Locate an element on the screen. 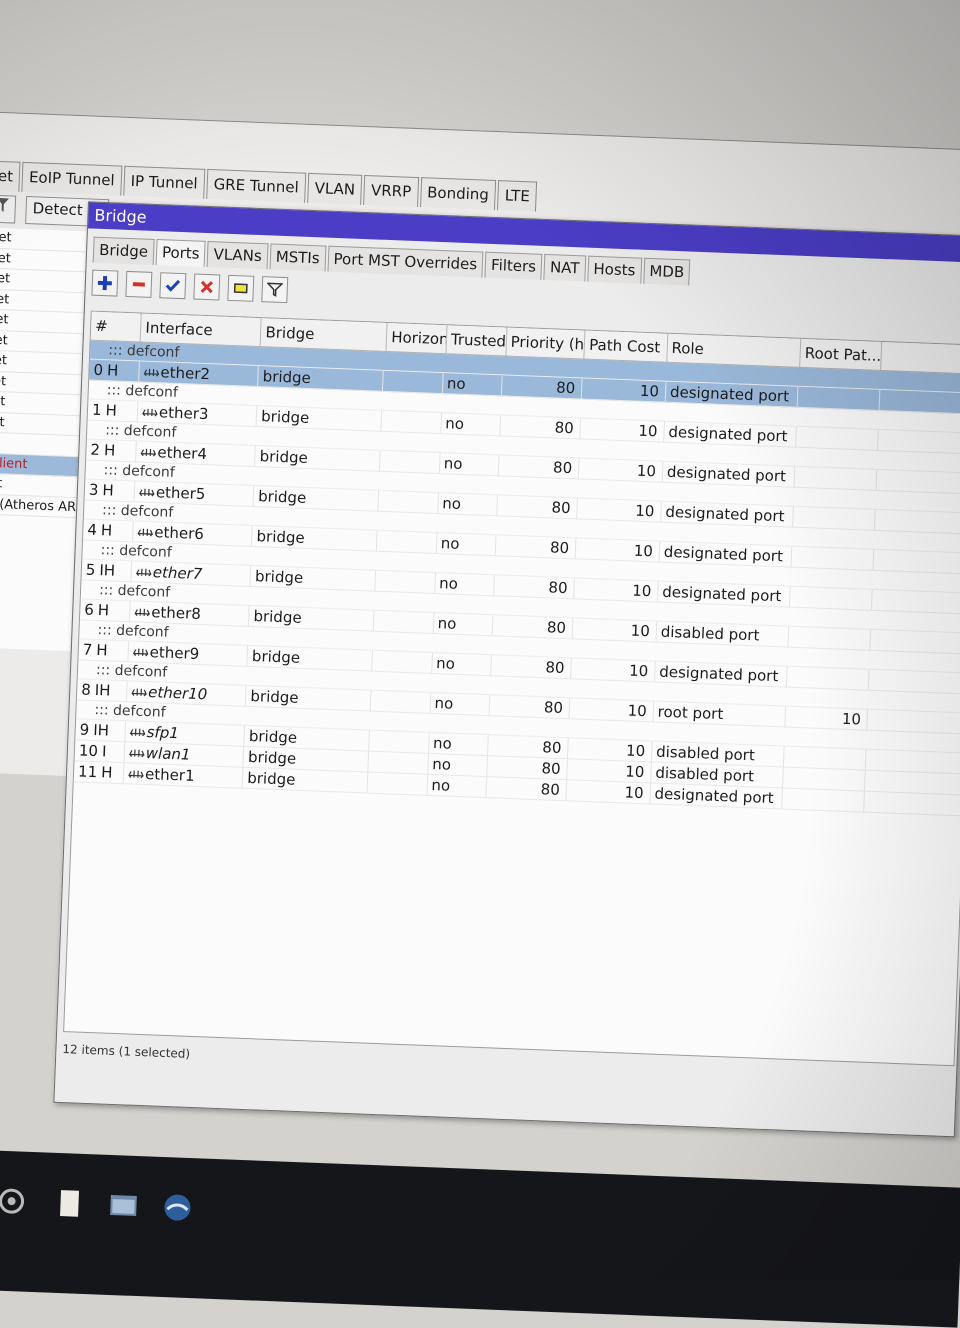 The image size is (960, 1328). interfaces-tab: GRE Tunnel is located at coordinates (256, 185).